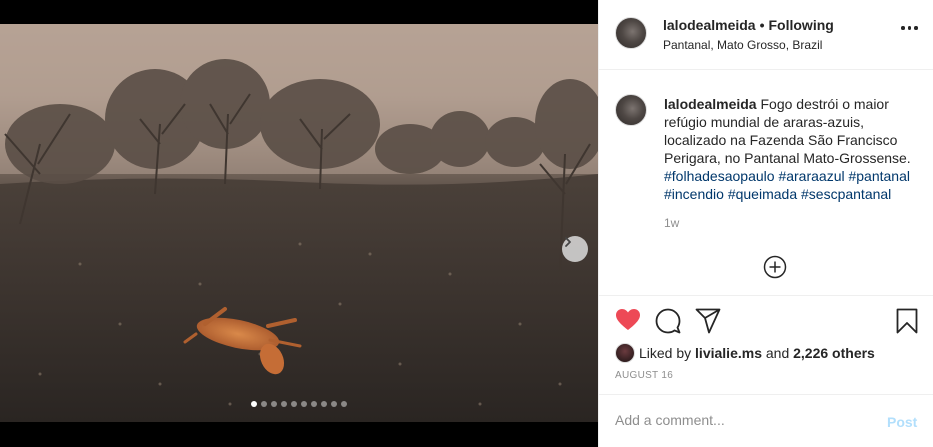 This screenshot has height=447, width=933. Describe the element at coordinates (846, 194) in the screenshot. I see `hashtag-link: #sescpantanal` at that location.